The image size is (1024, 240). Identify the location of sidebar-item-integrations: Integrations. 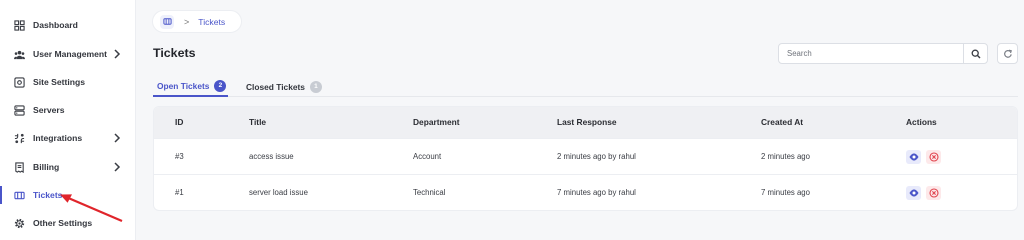
(68, 138).